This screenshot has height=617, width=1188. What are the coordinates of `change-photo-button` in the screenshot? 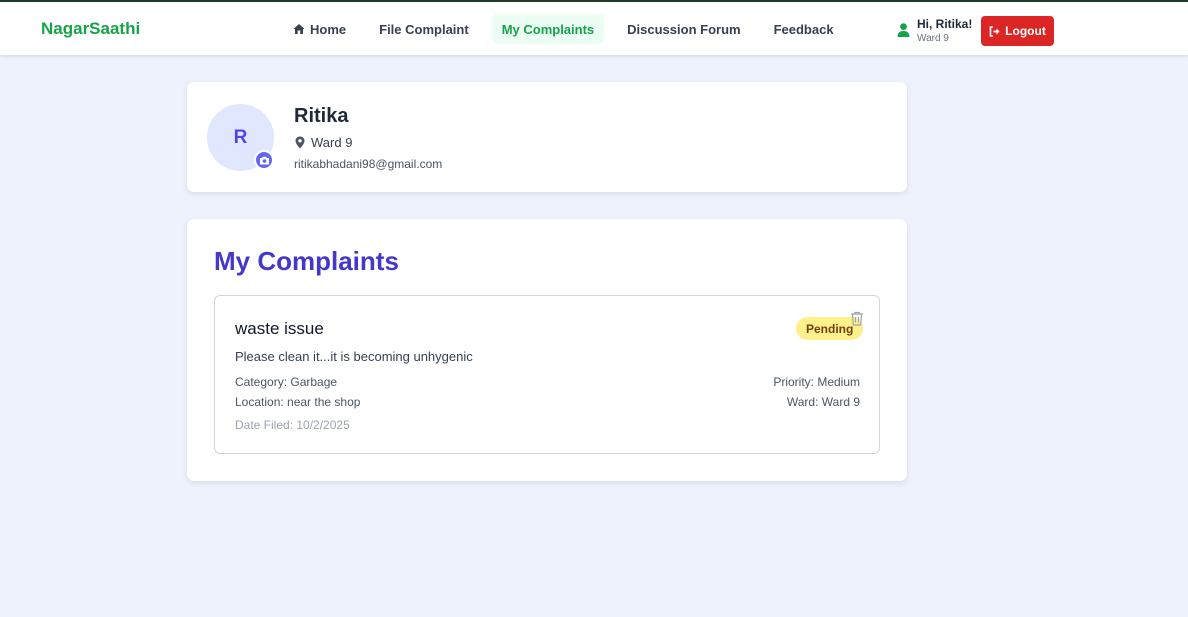 It's located at (264, 160).